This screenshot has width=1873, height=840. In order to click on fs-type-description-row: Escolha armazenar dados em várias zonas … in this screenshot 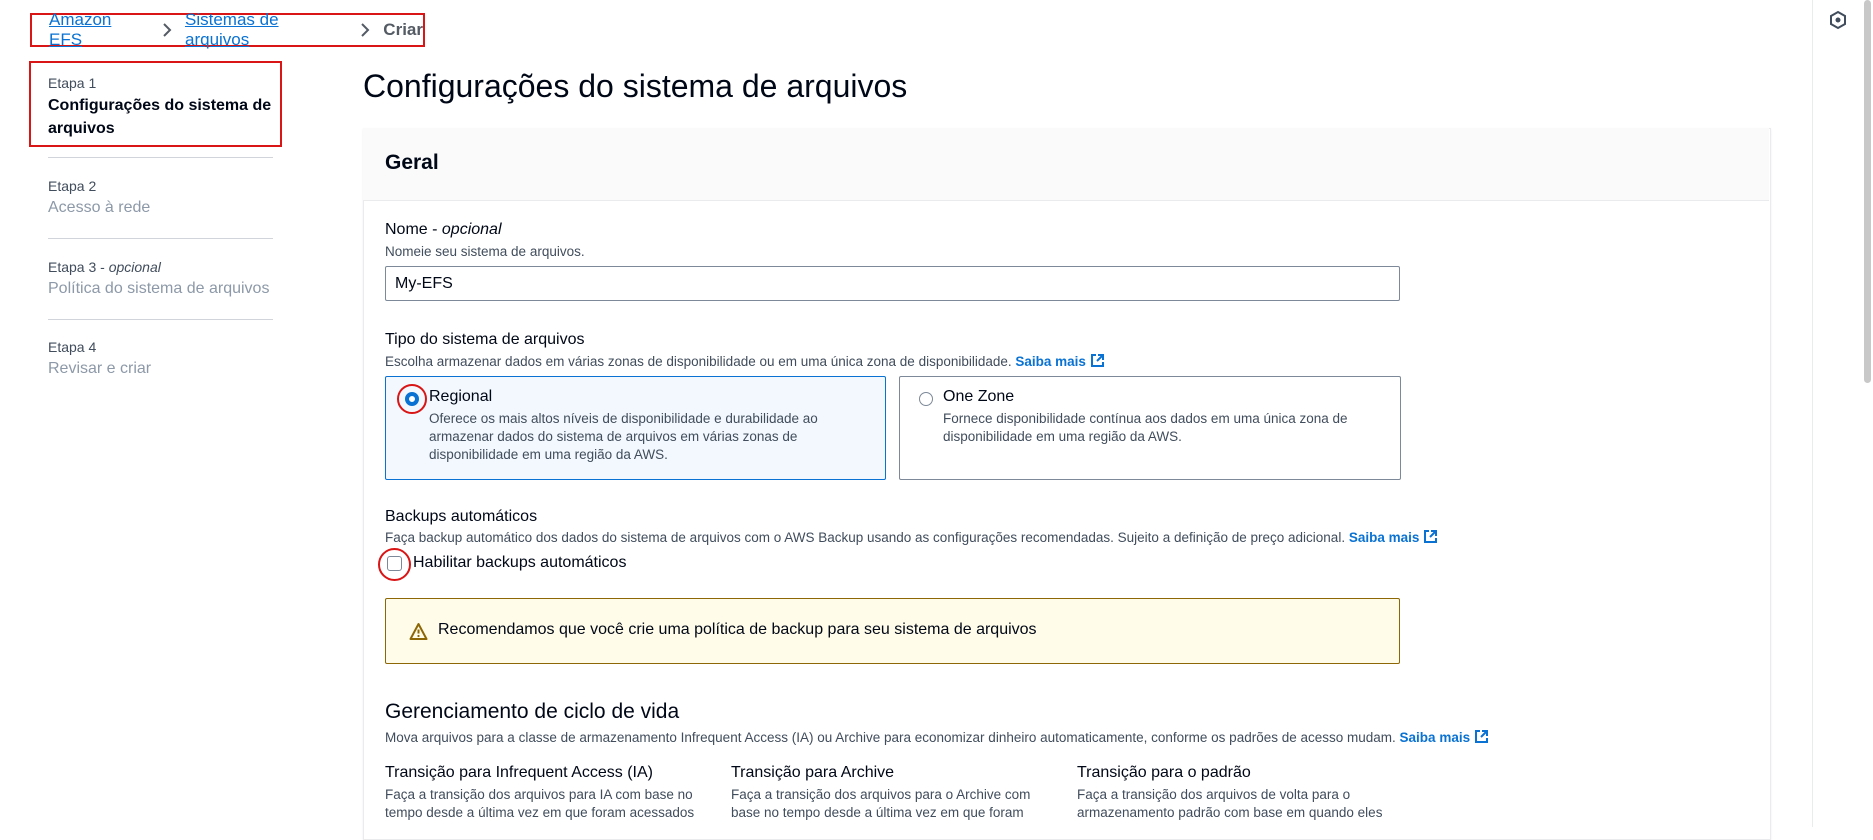, I will do `click(745, 362)`.